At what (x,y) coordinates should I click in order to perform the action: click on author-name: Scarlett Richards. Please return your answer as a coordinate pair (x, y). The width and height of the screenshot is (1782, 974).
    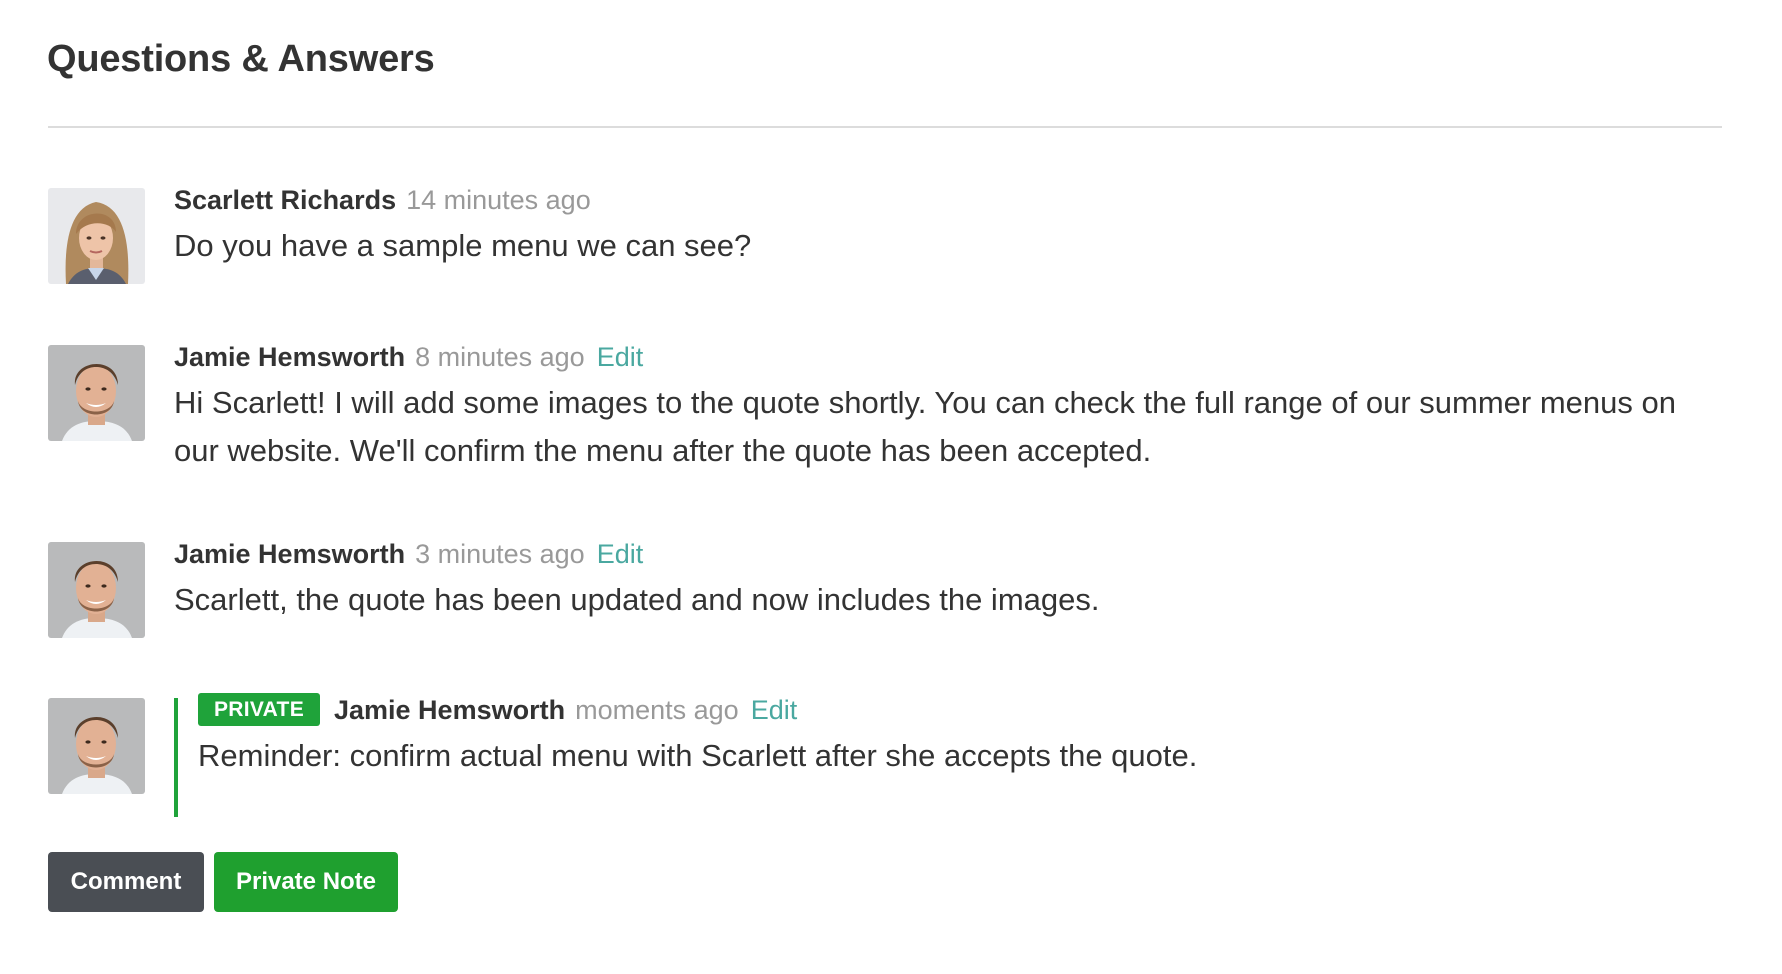
    Looking at the image, I should click on (285, 200).